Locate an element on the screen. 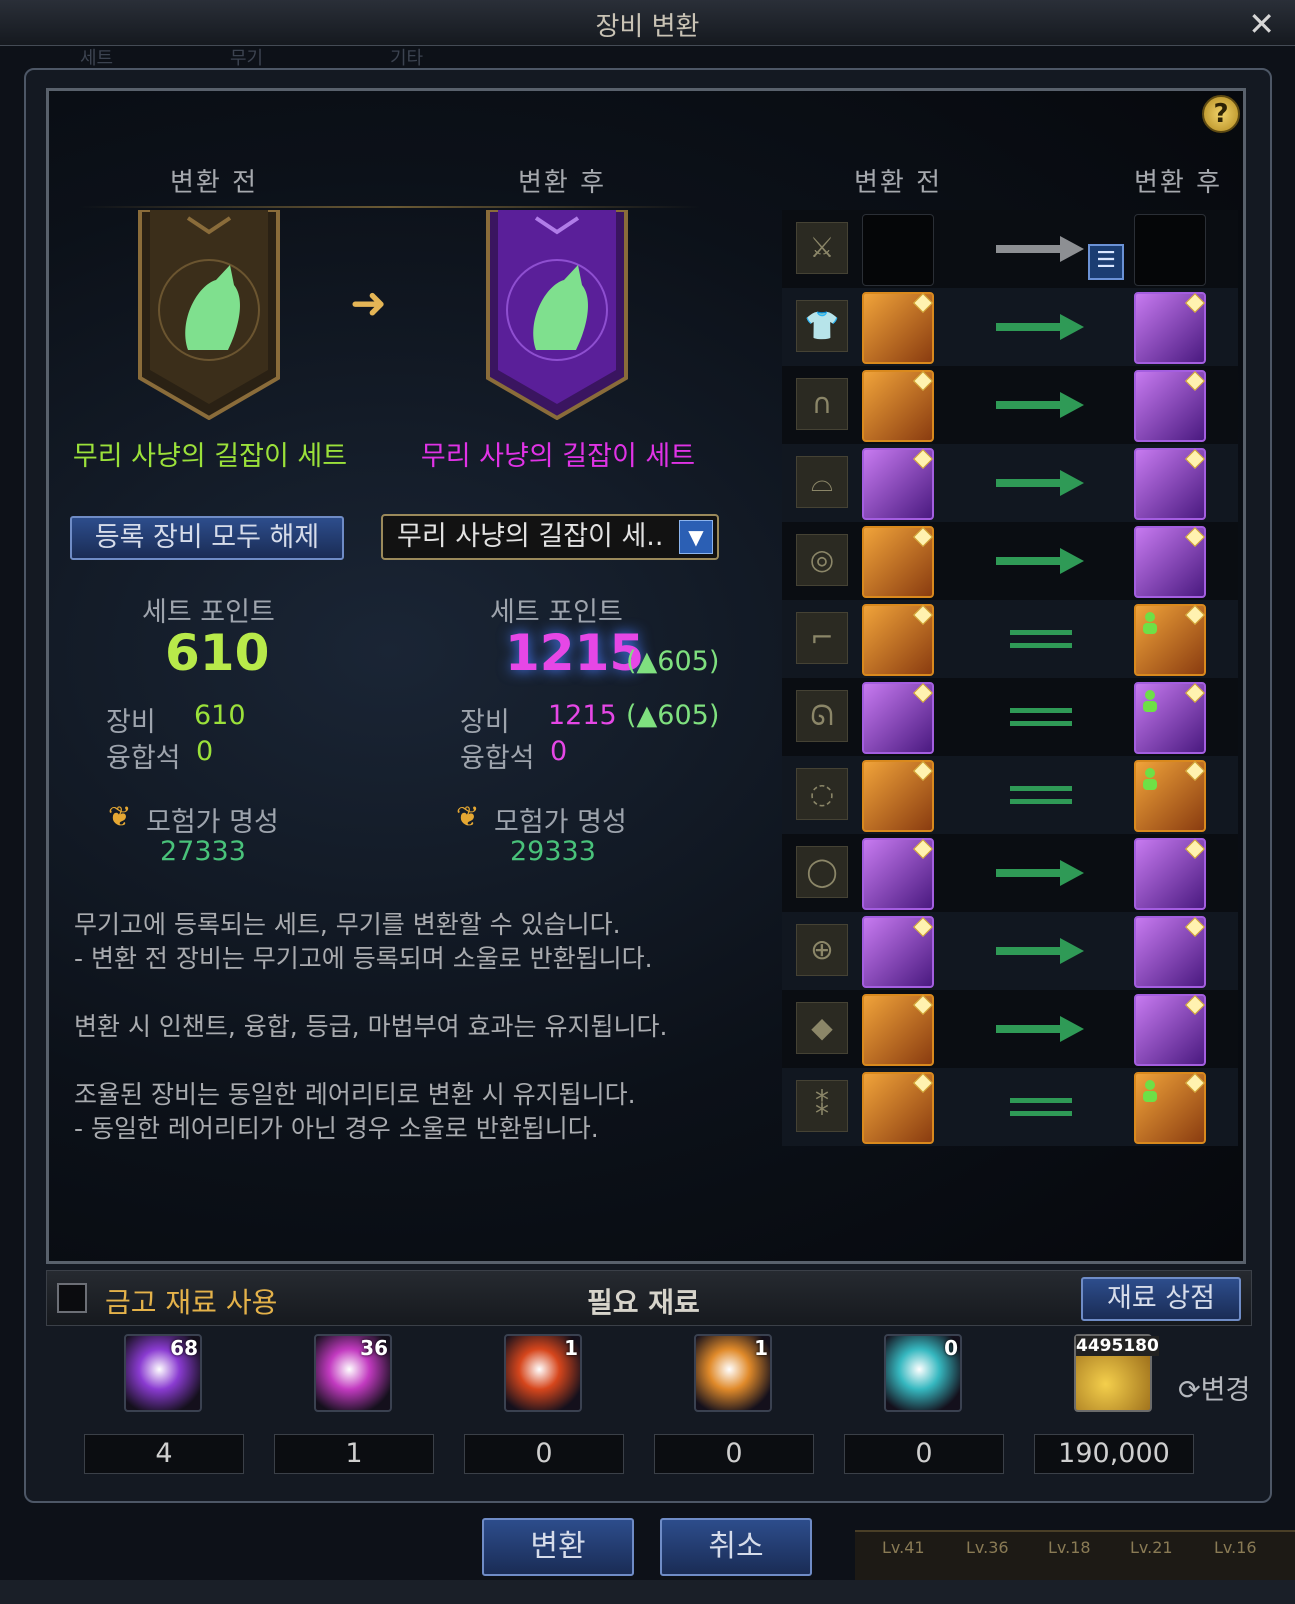  background-tab: 무기 is located at coordinates (247, 58).